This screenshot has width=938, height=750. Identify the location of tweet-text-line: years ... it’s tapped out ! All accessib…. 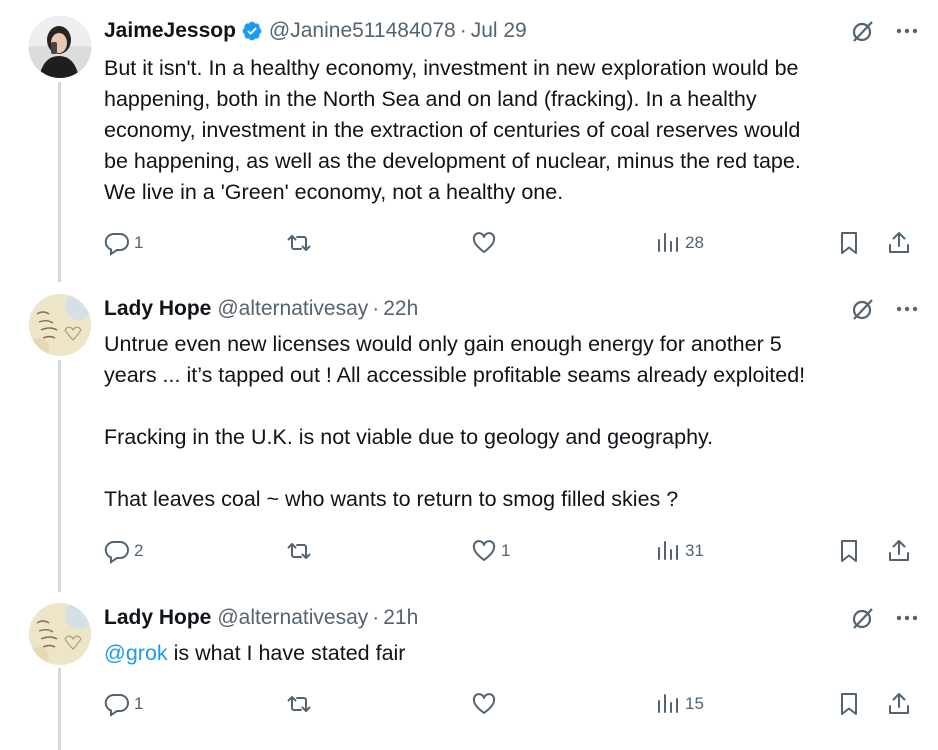
(455, 375).